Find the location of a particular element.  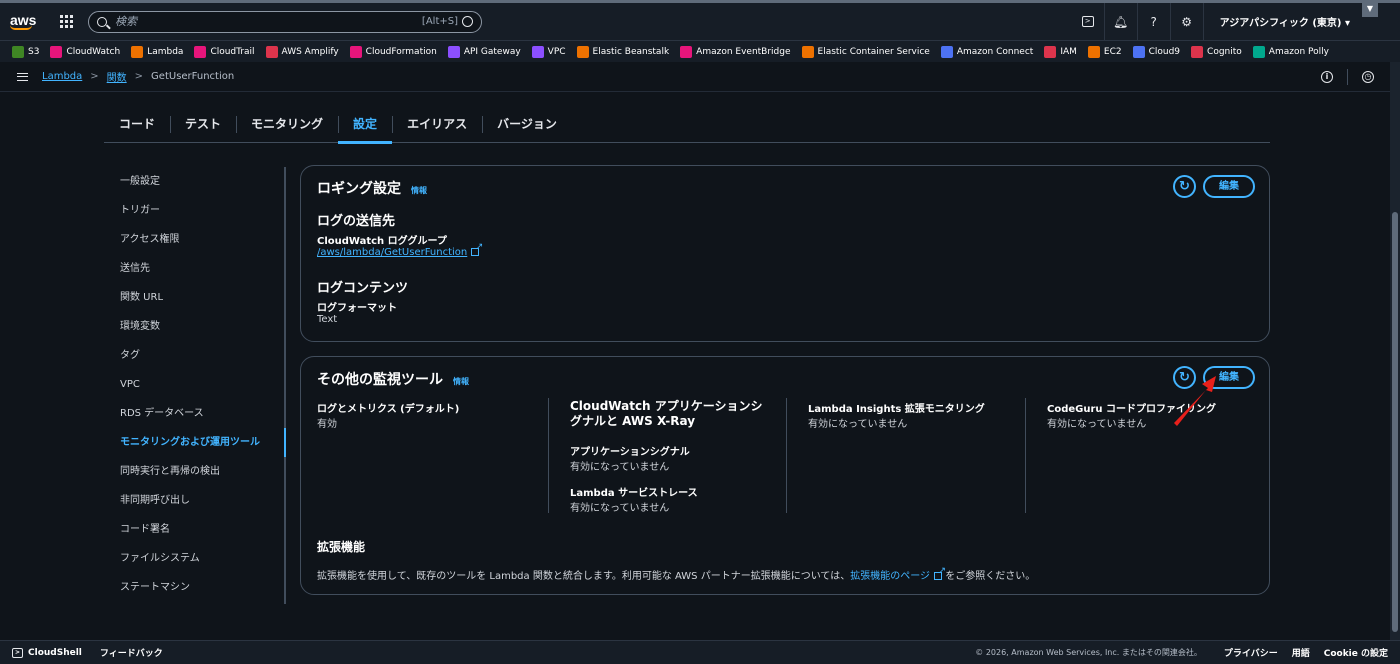

lambda-insights-value: 有効になっていません is located at coordinates (858, 424).